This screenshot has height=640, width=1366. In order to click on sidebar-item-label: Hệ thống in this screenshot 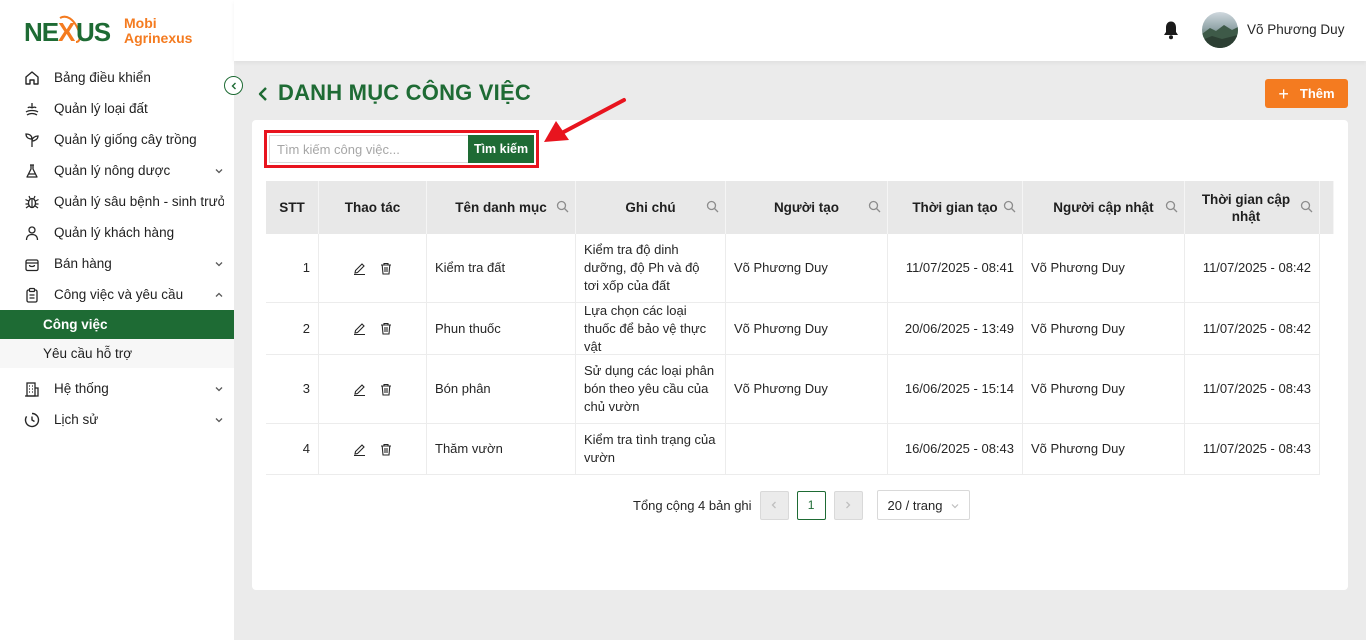, I will do `click(81, 388)`.